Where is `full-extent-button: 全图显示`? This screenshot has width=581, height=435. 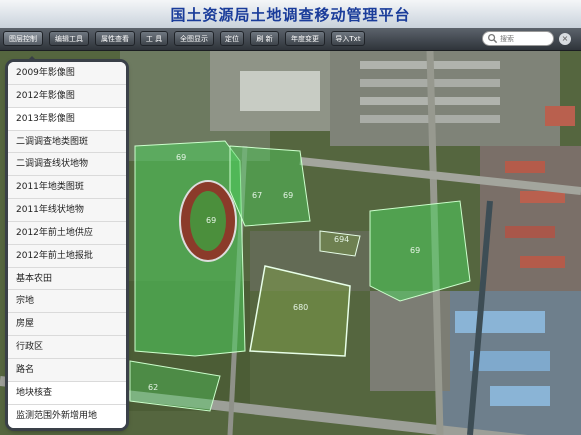
full-extent-button: 全图显示 is located at coordinates (194, 38).